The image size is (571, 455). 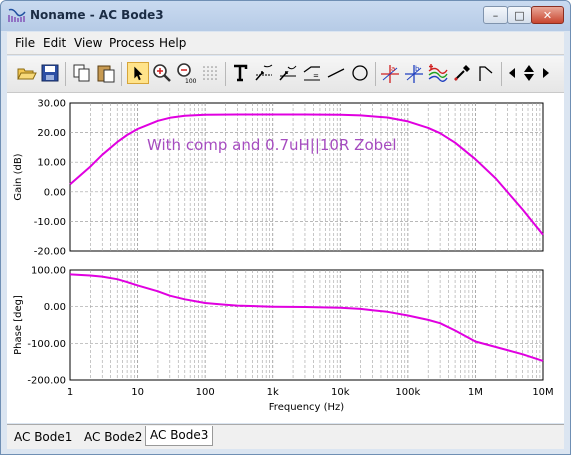 What do you see at coordinates (546, 73) in the screenshot?
I see `right-arrow-icon` at bounding box center [546, 73].